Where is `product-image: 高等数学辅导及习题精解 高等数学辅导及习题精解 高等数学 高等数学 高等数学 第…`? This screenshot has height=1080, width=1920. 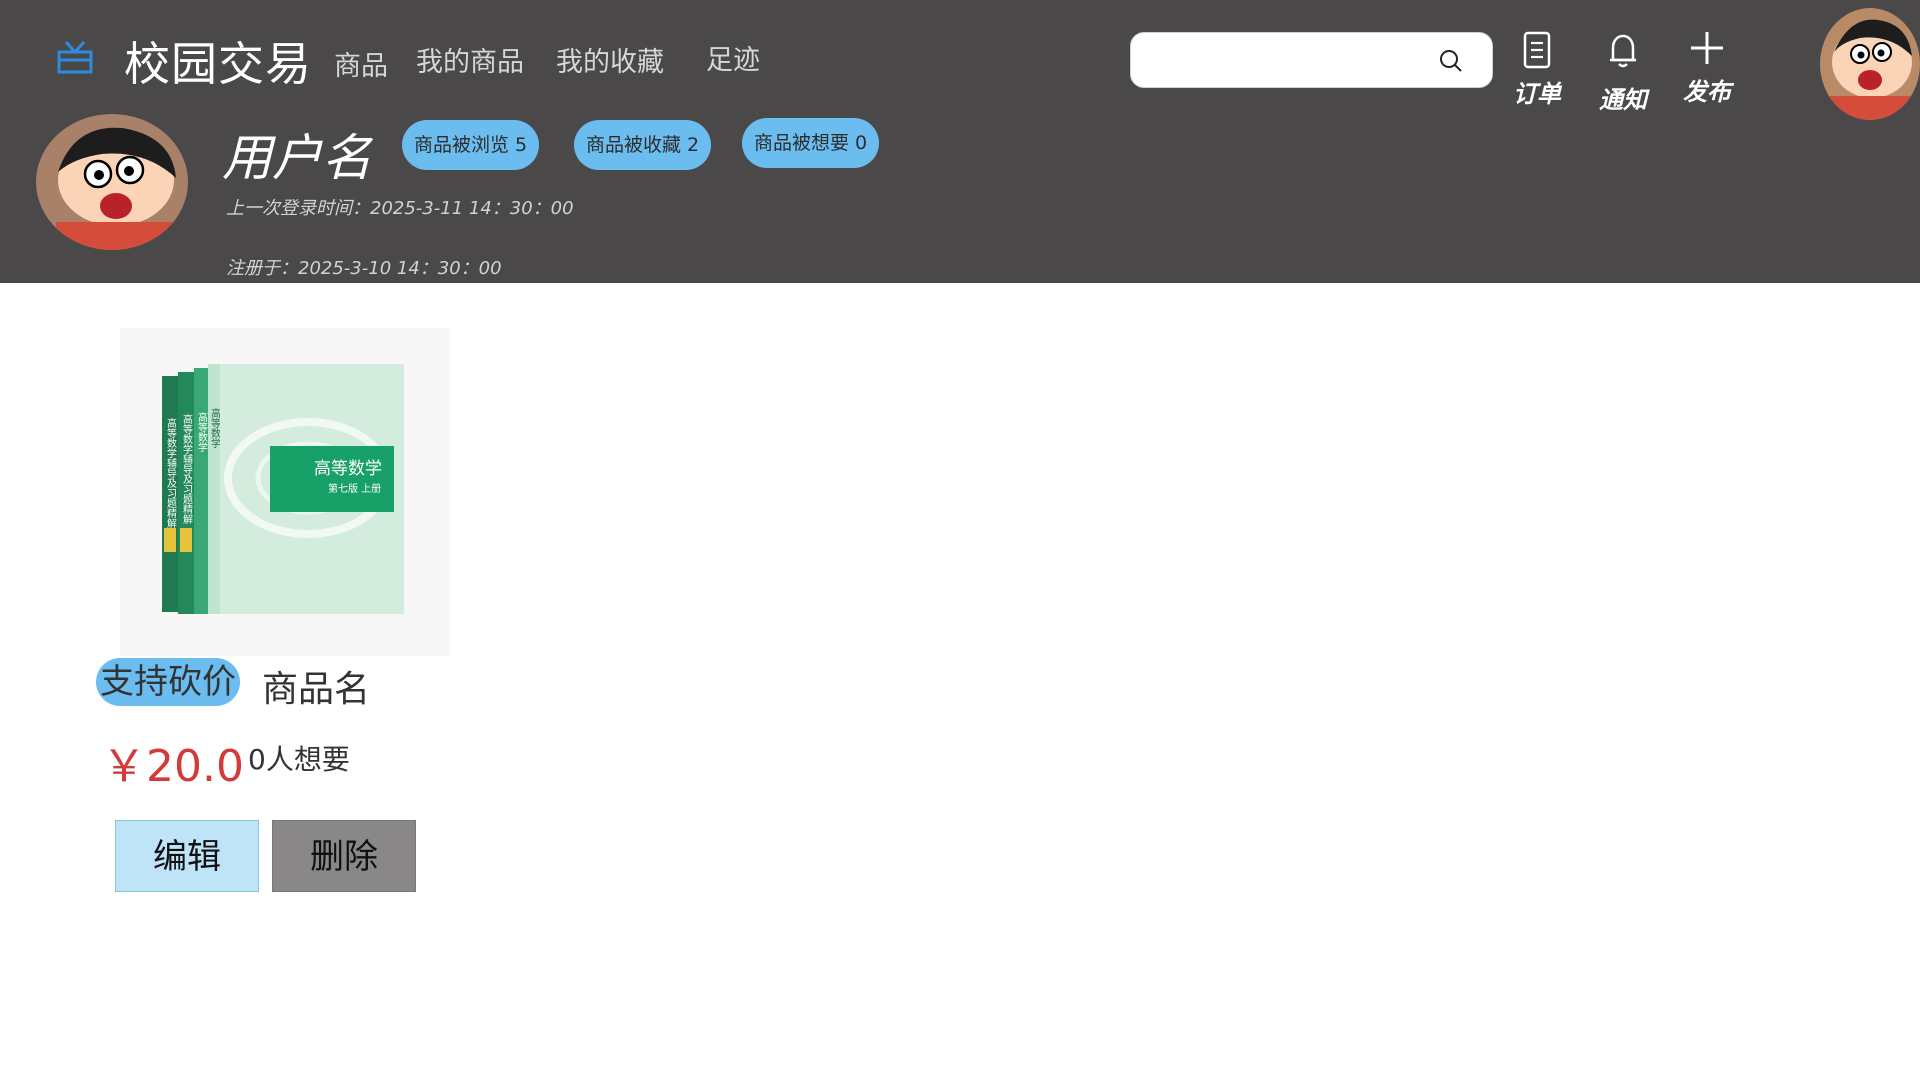 product-image: 高等数学辅导及习题精解 高等数学辅导及习题精解 高等数学 高等数学 高等数学 第… is located at coordinates (285, 492).